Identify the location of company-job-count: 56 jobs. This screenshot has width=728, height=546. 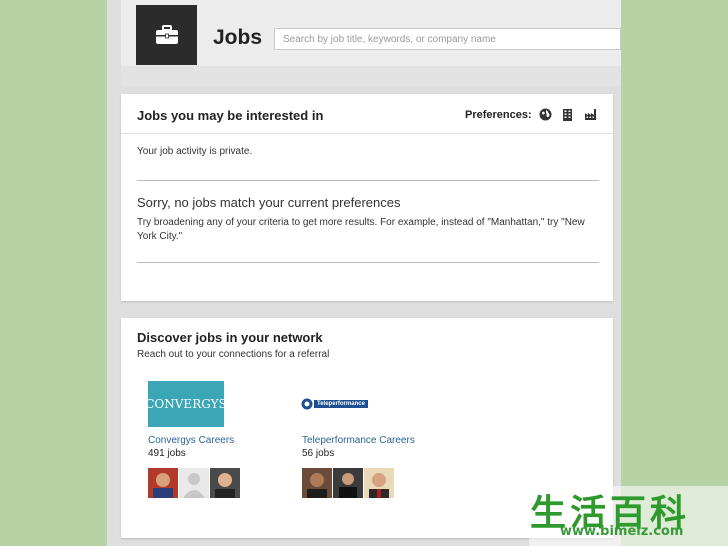
(318, 453).